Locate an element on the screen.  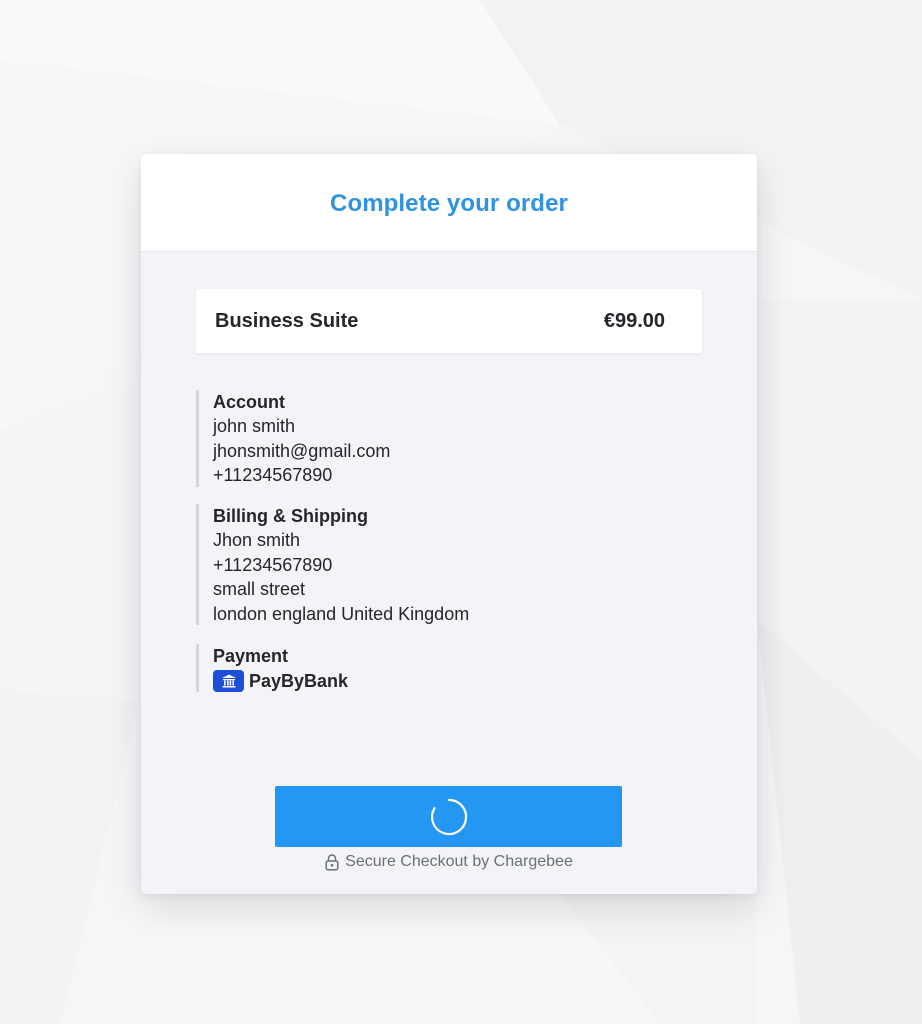
billing-name: Jhon smith is located at coordinates (257, 540).